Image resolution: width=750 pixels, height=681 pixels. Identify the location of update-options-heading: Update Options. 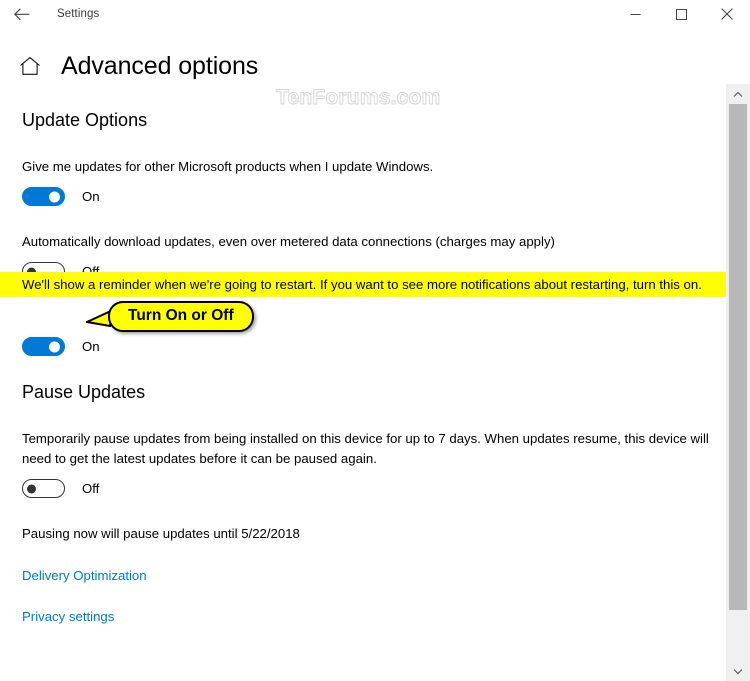
(85, 120).